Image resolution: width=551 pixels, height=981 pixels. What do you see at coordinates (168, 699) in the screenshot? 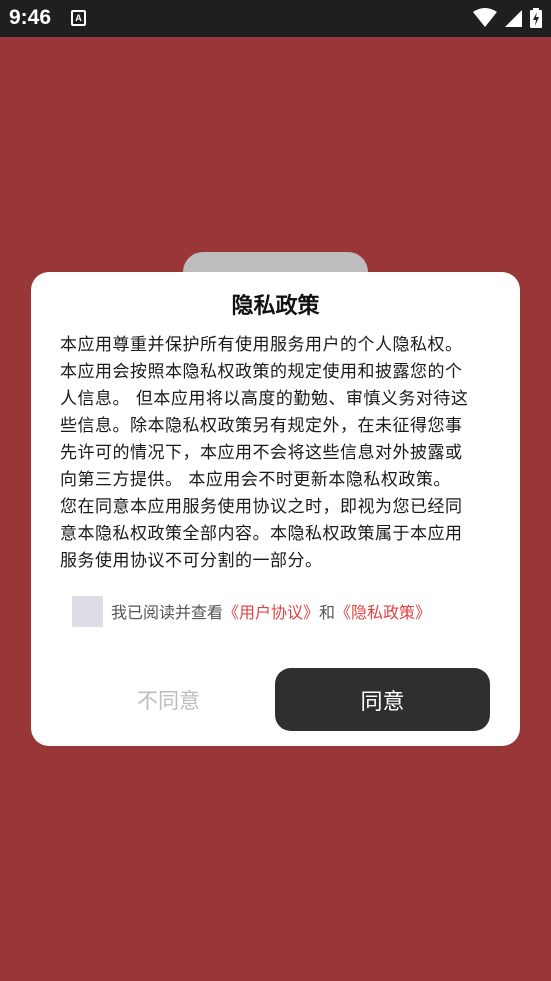
I see `disagree-button: 不同意` at bounding box center [168, 699].